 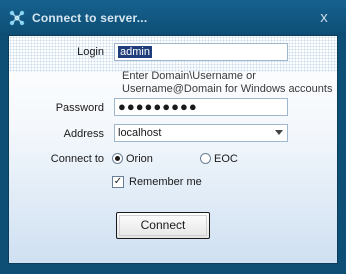 I want to click on remember-me-checkbox: ✓, so click(x=118, y=182).